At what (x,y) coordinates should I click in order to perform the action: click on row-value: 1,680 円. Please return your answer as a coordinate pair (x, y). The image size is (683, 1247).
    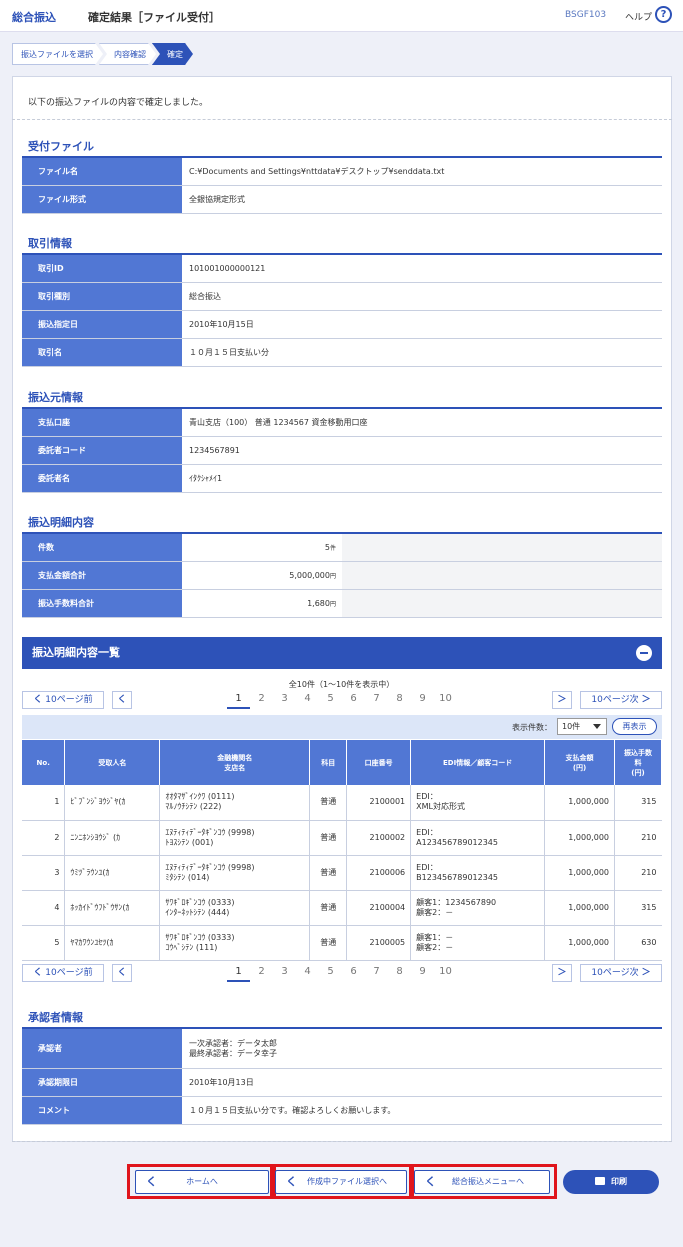
    Looking at the image, I should click on (262, 603).